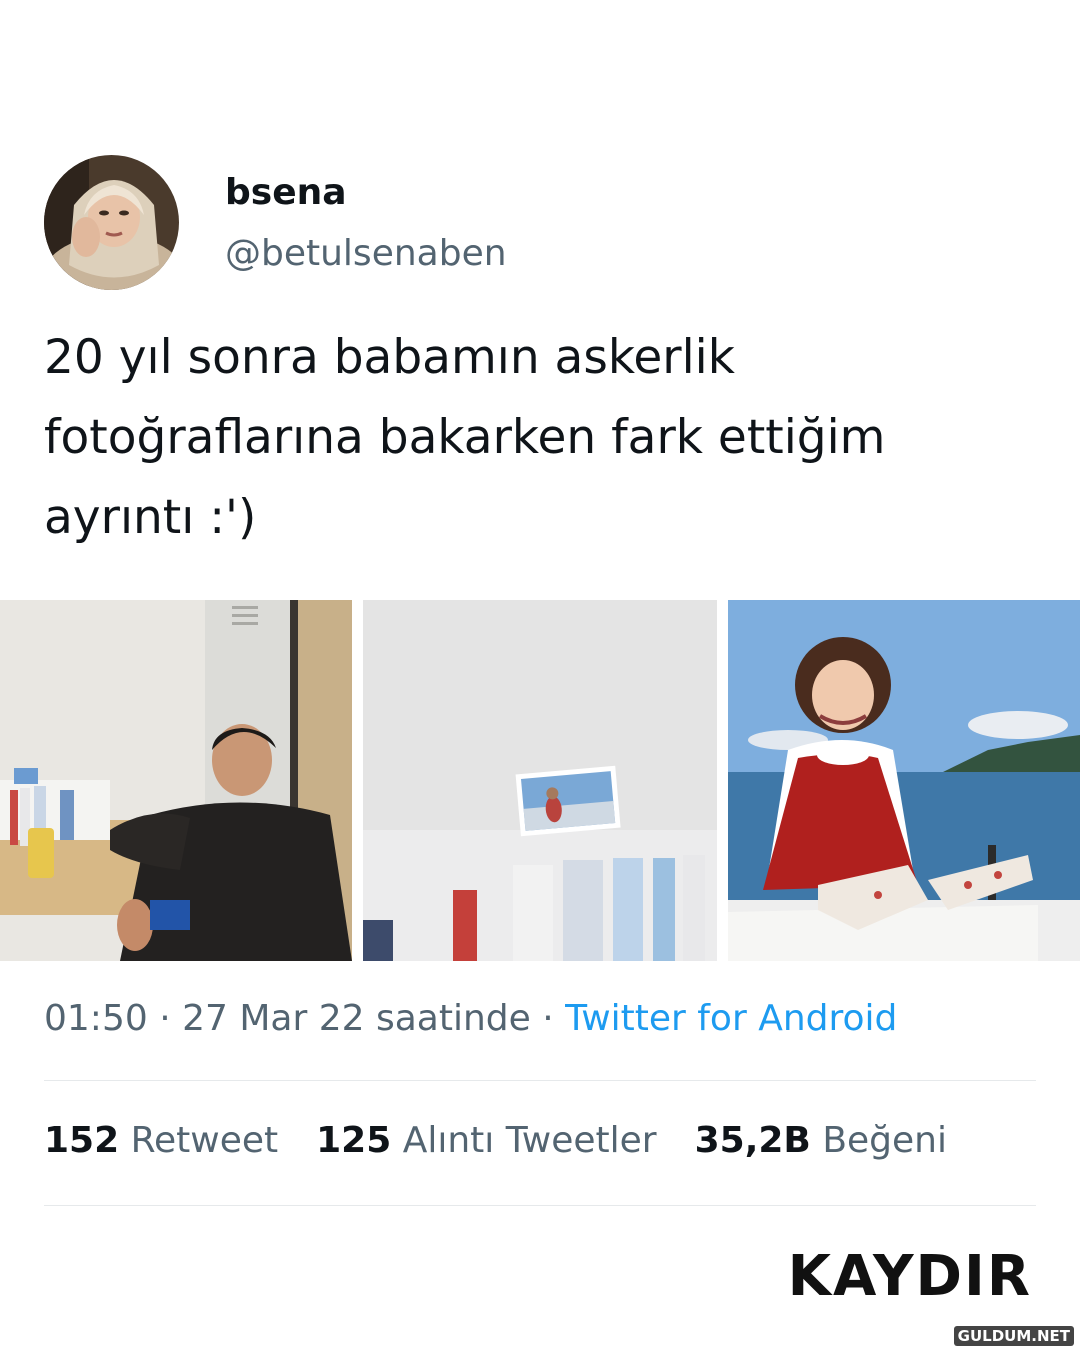 This screenshot has width=1080, height=1350. I want to click on display-name: bsena, so click(286, 192).